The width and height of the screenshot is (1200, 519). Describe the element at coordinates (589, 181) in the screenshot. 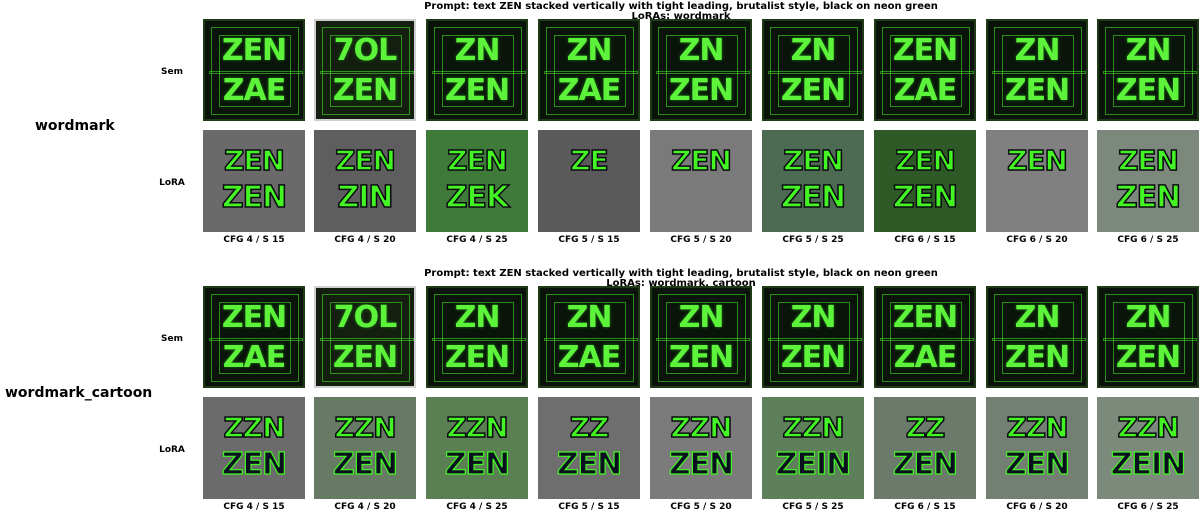

I see `lora-image-tile: ZE` at that location.